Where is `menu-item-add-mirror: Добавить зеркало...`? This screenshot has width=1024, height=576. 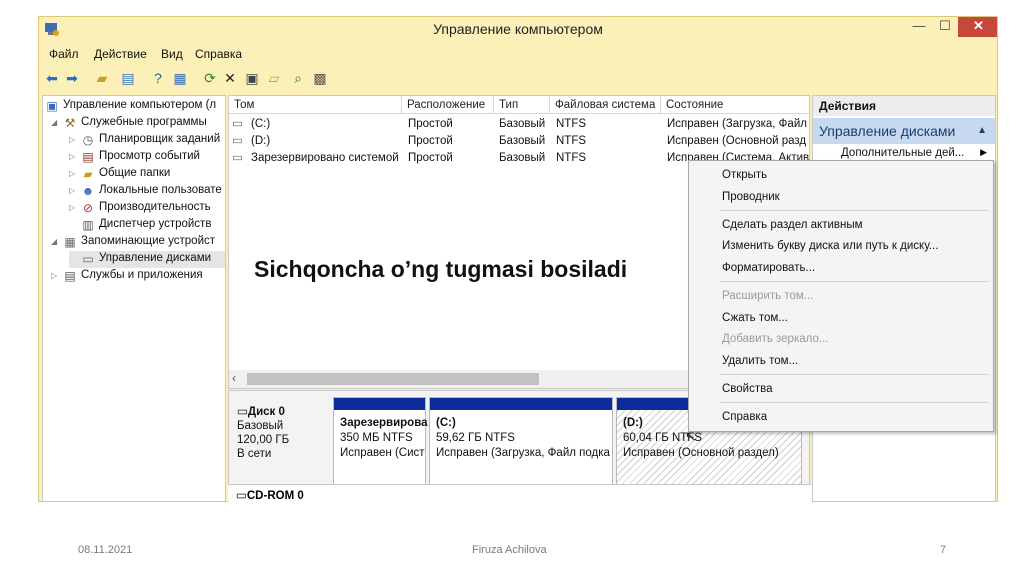 menu-item-add-mirror: Добавить зеркало... is located at coordinates (775, 339).